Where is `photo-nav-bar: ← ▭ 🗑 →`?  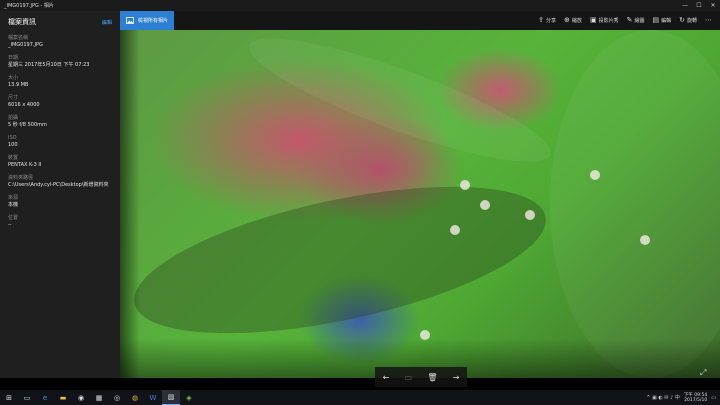
photo-nav-bar: ← ▭ 🗑 → is located at coordinates (421, 377).